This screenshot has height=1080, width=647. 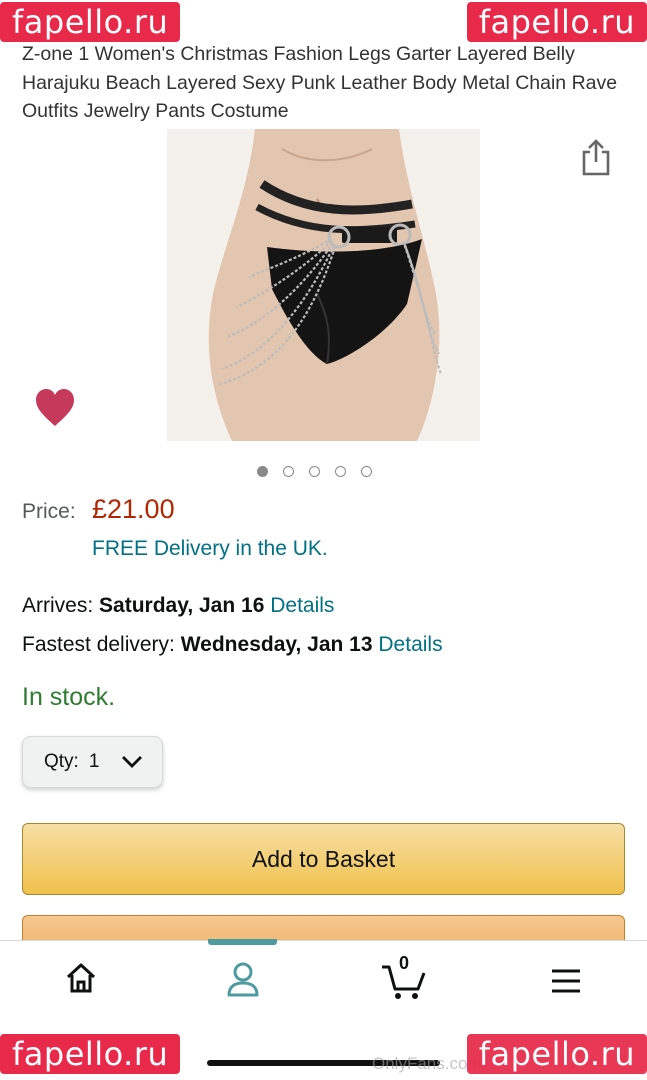 What do you see at coordinates (404, 979) in the screenshot?
I see `nav-cart: 0` at bounding box center [404, 979].